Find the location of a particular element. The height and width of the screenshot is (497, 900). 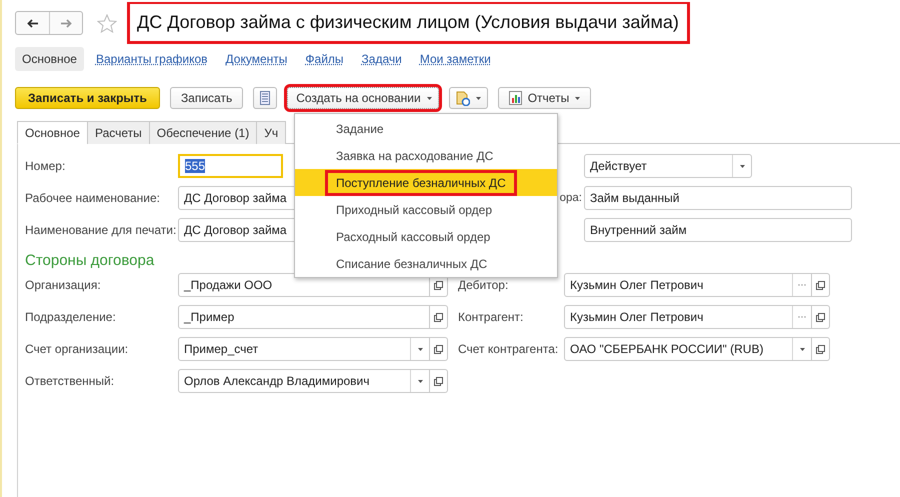

list-icon is located at coordinates (265, 98).